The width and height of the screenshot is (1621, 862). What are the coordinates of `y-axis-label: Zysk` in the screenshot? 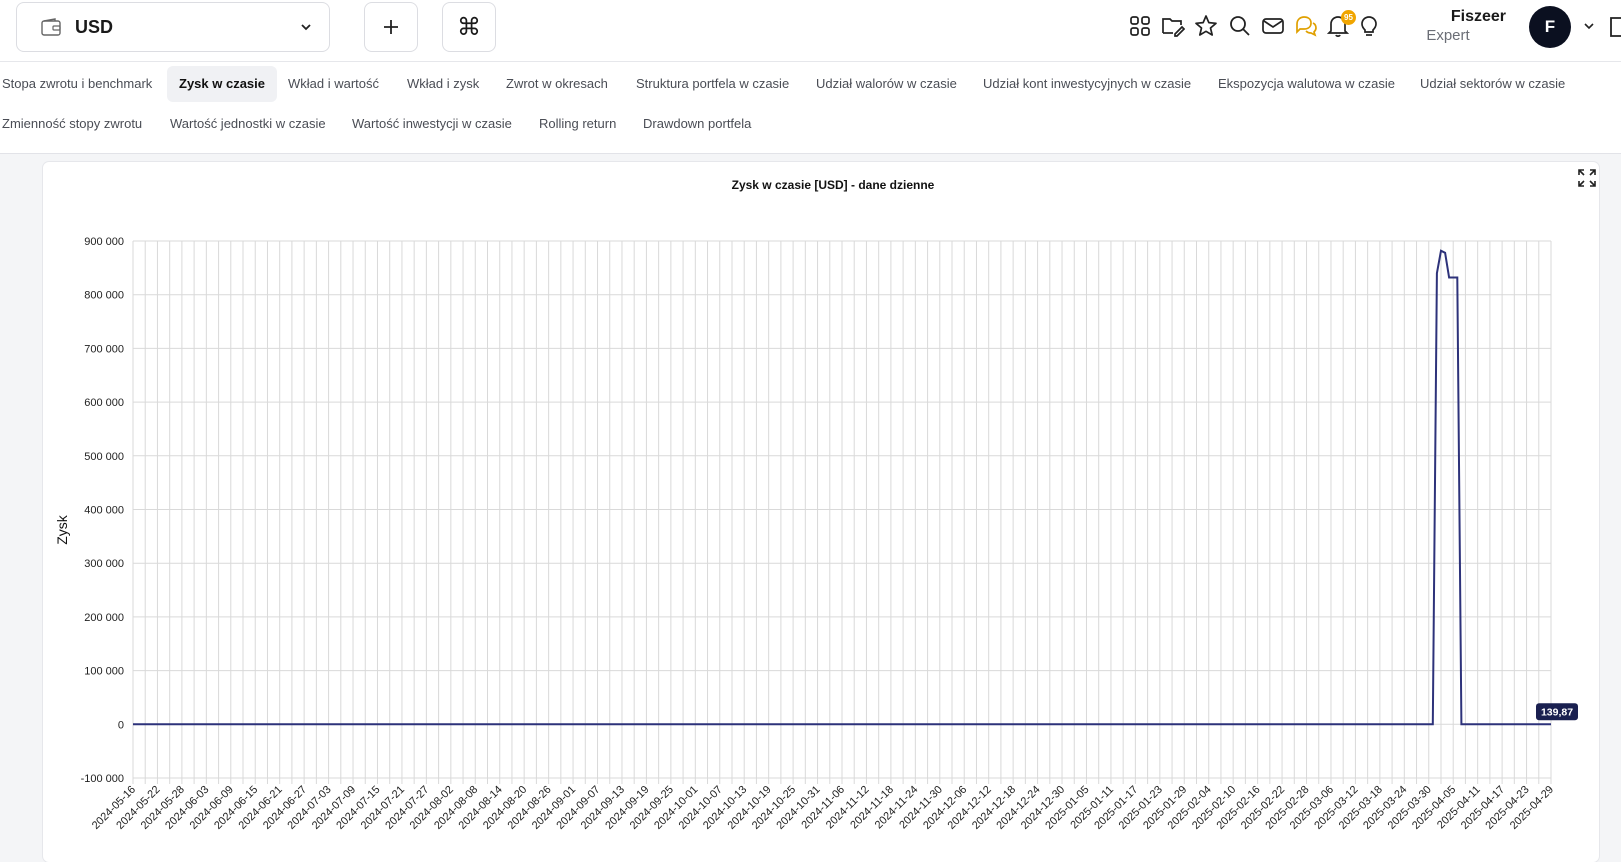 It's located at (62, 529).